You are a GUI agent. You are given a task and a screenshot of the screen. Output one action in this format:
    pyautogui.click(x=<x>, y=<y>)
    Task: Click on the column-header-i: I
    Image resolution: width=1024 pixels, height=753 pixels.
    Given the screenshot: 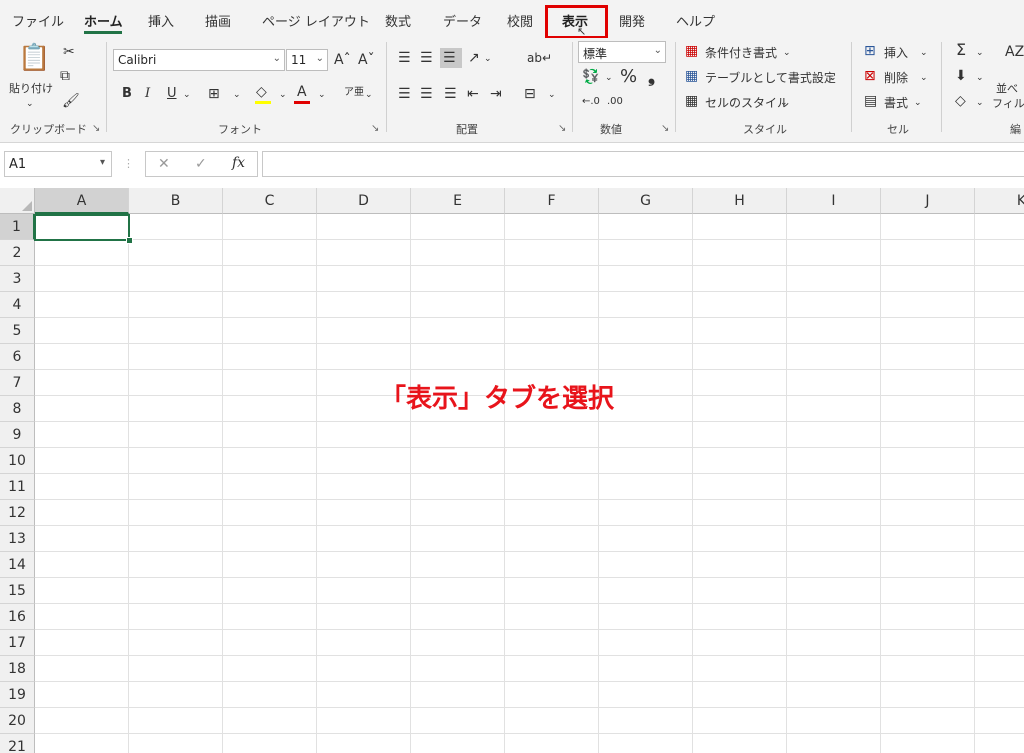 What is the action you would take?
    pyautogui.click(x=834, y=201)
    